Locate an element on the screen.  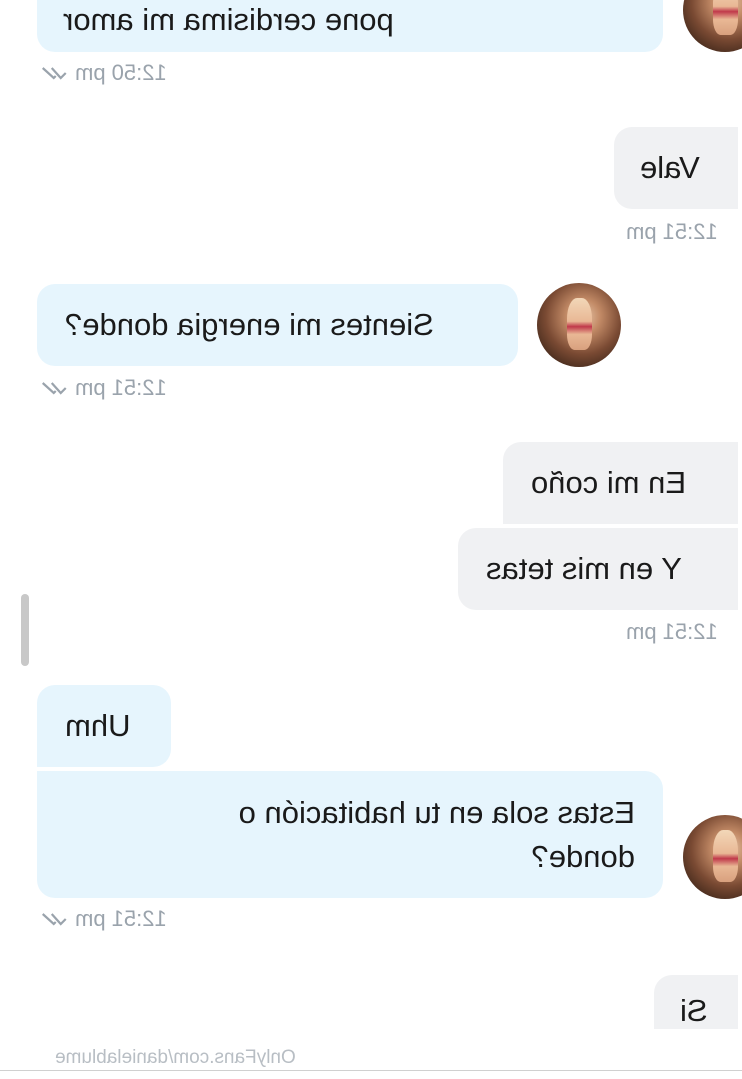
watermark: OnlyFans.com/danielablume is located at coordinates (148, 1058).